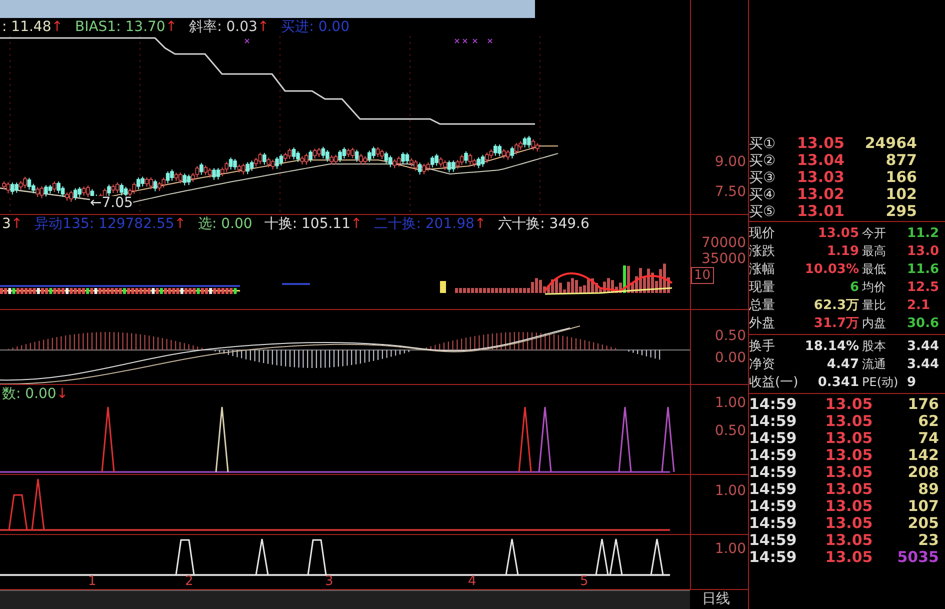 Image resolution: width=945 pixels, height=609 pixels. I want to click on bid-price: 13.04, so click(821, 160).